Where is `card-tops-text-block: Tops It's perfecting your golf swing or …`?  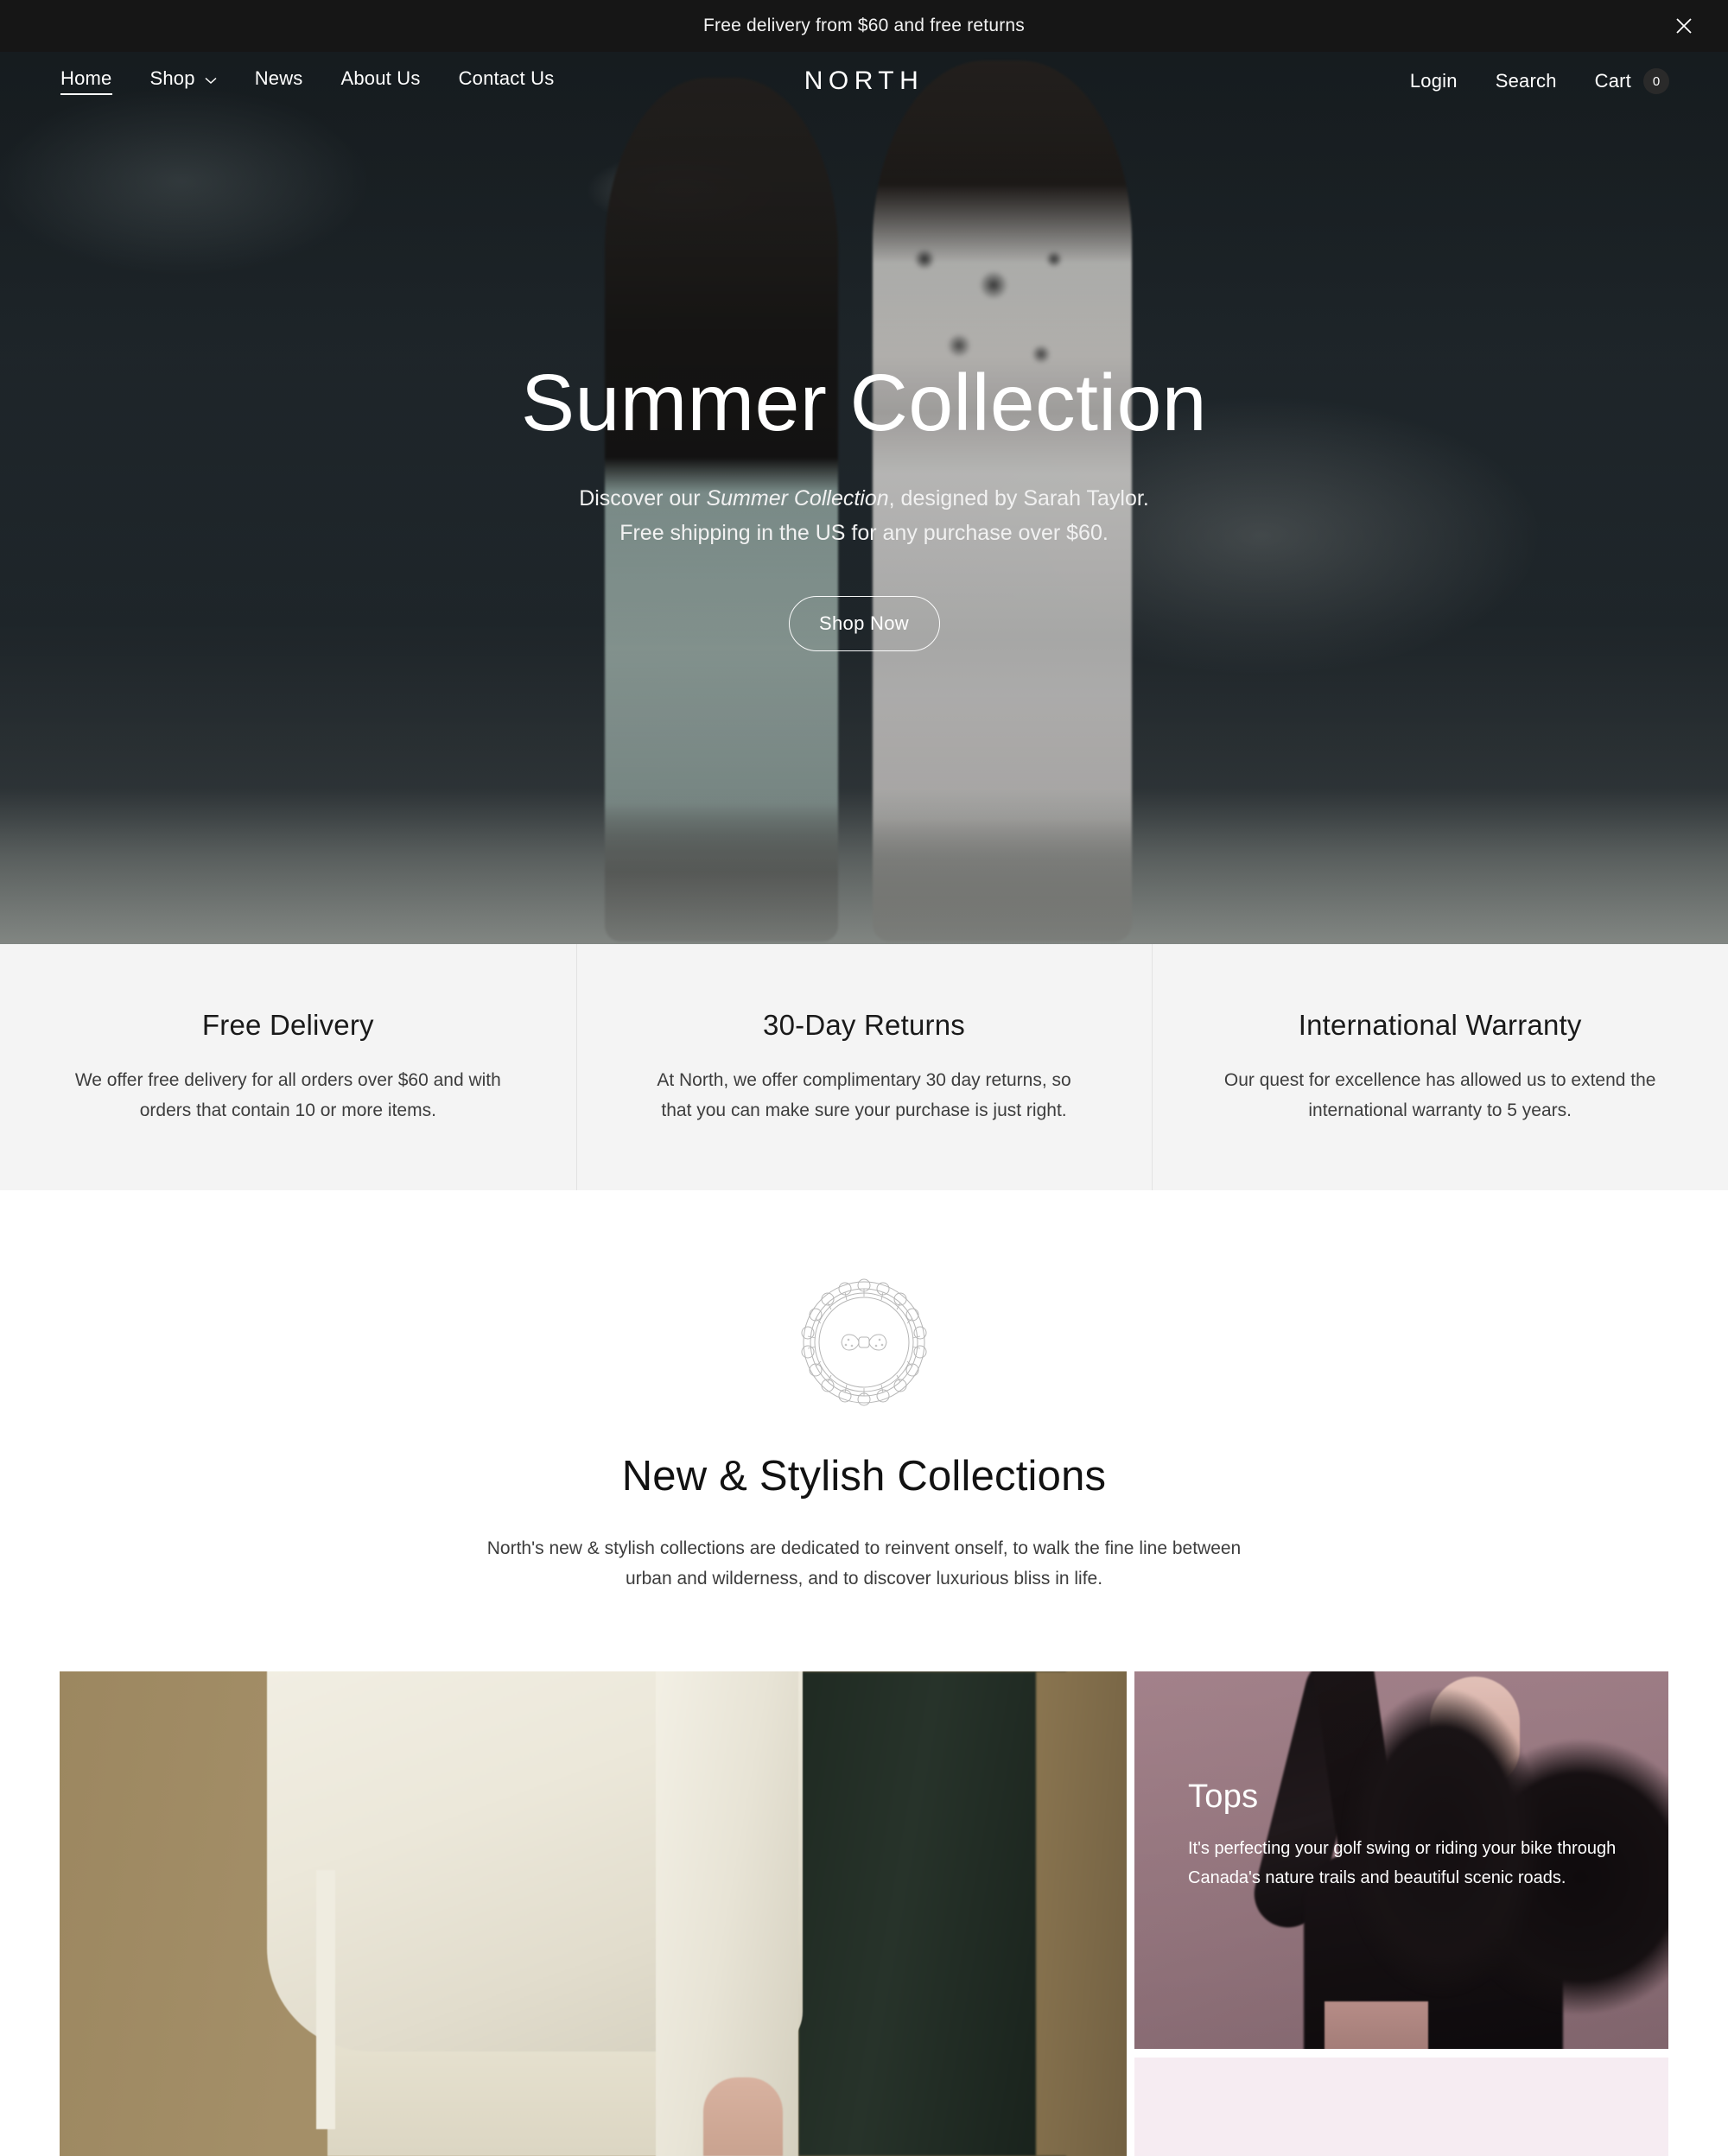 card-tops-text-block: Tops It's perfecting your golf swing or … is located at coordinates (1404, 1836).